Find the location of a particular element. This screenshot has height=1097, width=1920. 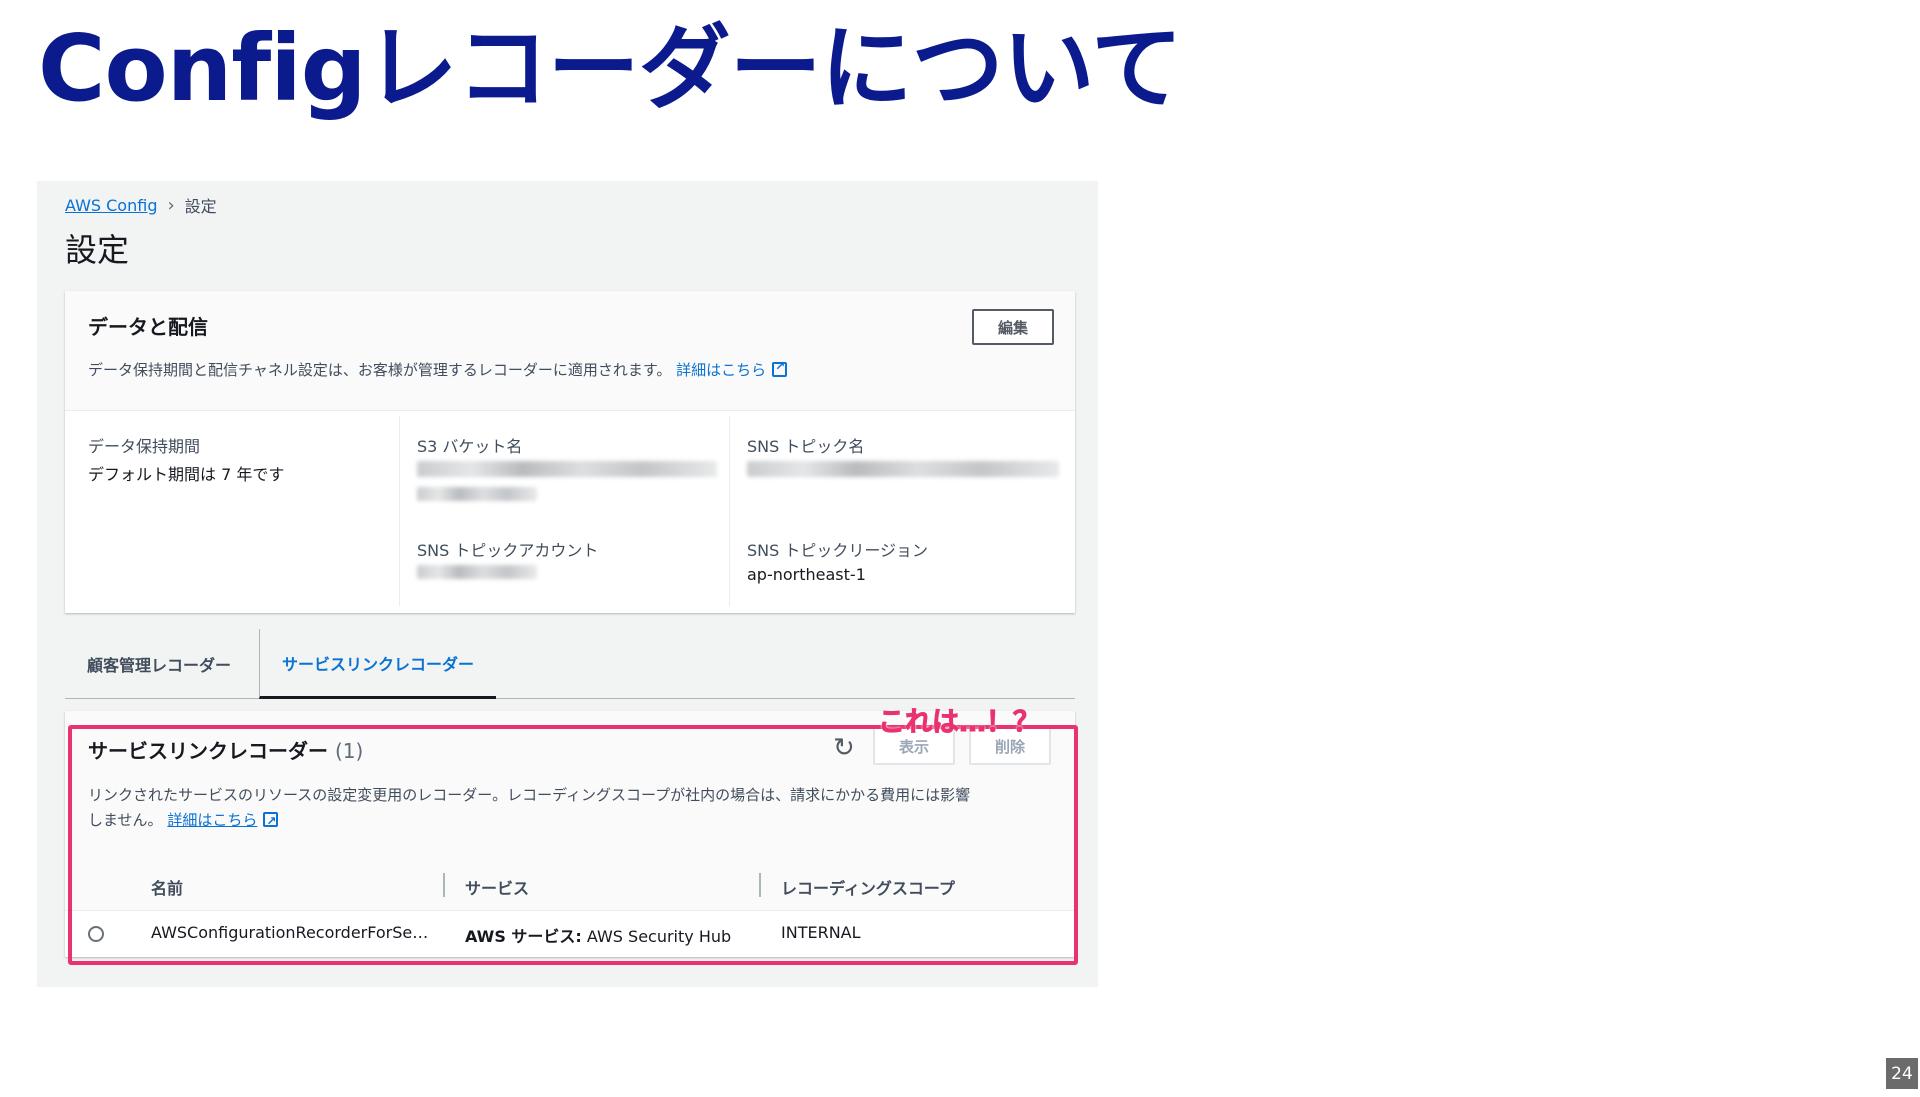

page-number: 24 is located at coordinates (1902, 1073).